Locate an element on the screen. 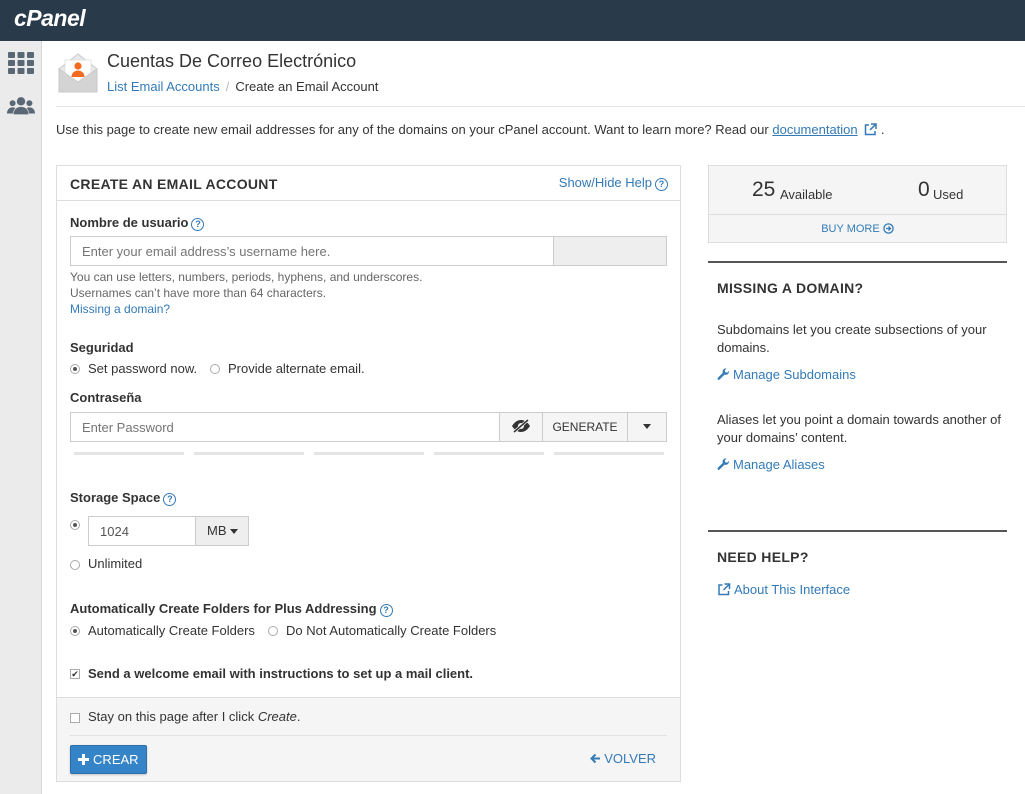  password-label: Contraseña is located at coordinates (106, 397).